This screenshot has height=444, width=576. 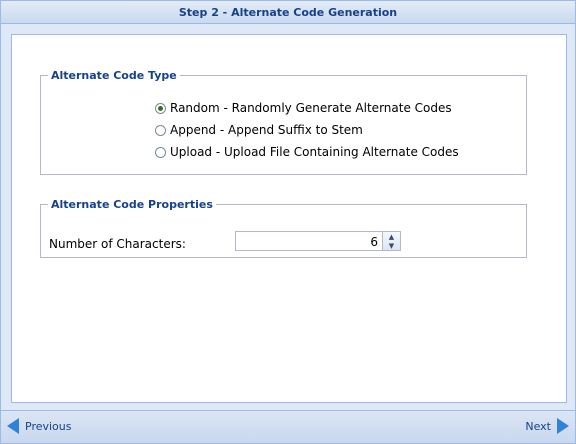 What do you see at coordinates (160, 152) in the screenshot?
I see `radio-upload-button` at bounding box center [160, 152].